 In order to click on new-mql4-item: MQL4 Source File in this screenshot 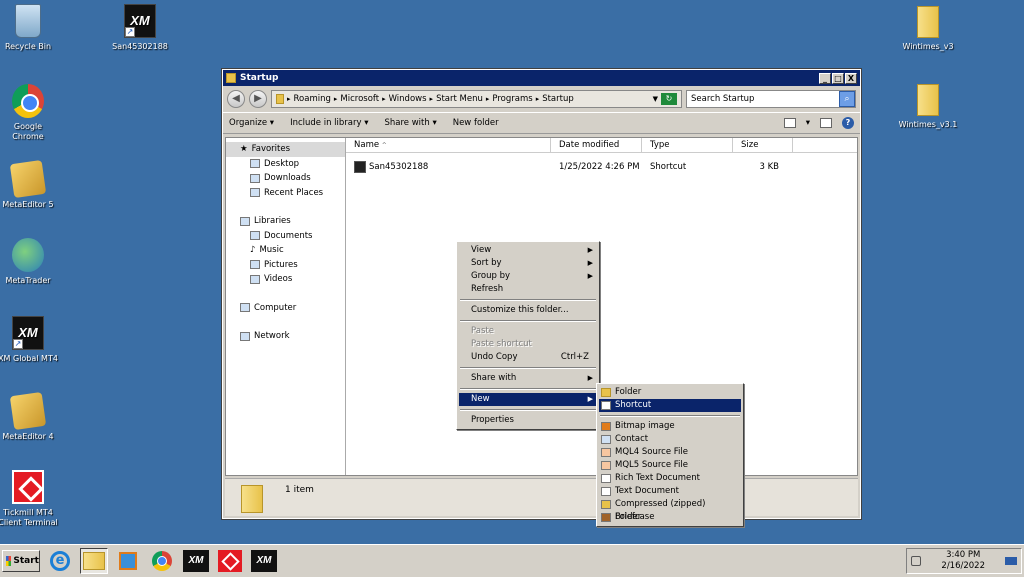, I will do `click(670, 452)`.